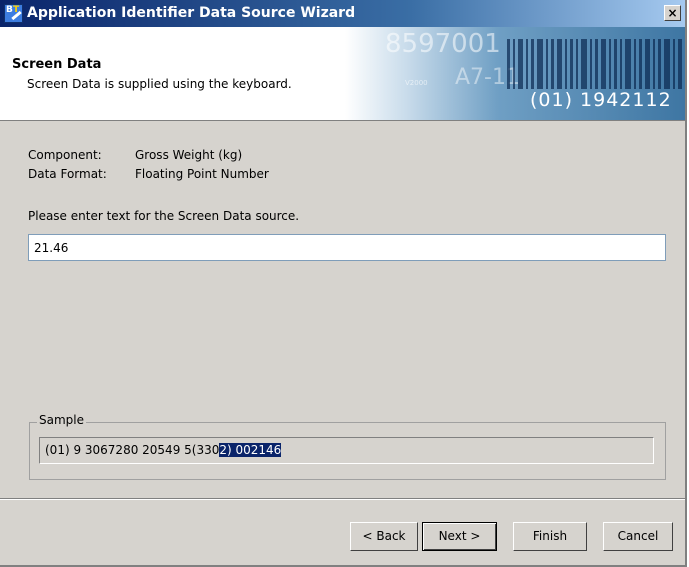 The height and width of the screenshot is (567, 689). Describe the element at coordinates (347, 247) in the screenshot. I see `screen-data-input: 21.46` at that location.